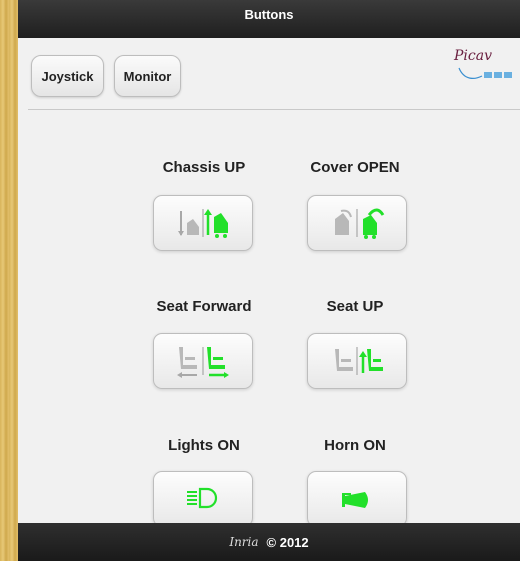 This screenshot has width=520, height=561. Describe the element at coordinates (360, 223) in the screenshot. I see `cover-open-icon` at that location.